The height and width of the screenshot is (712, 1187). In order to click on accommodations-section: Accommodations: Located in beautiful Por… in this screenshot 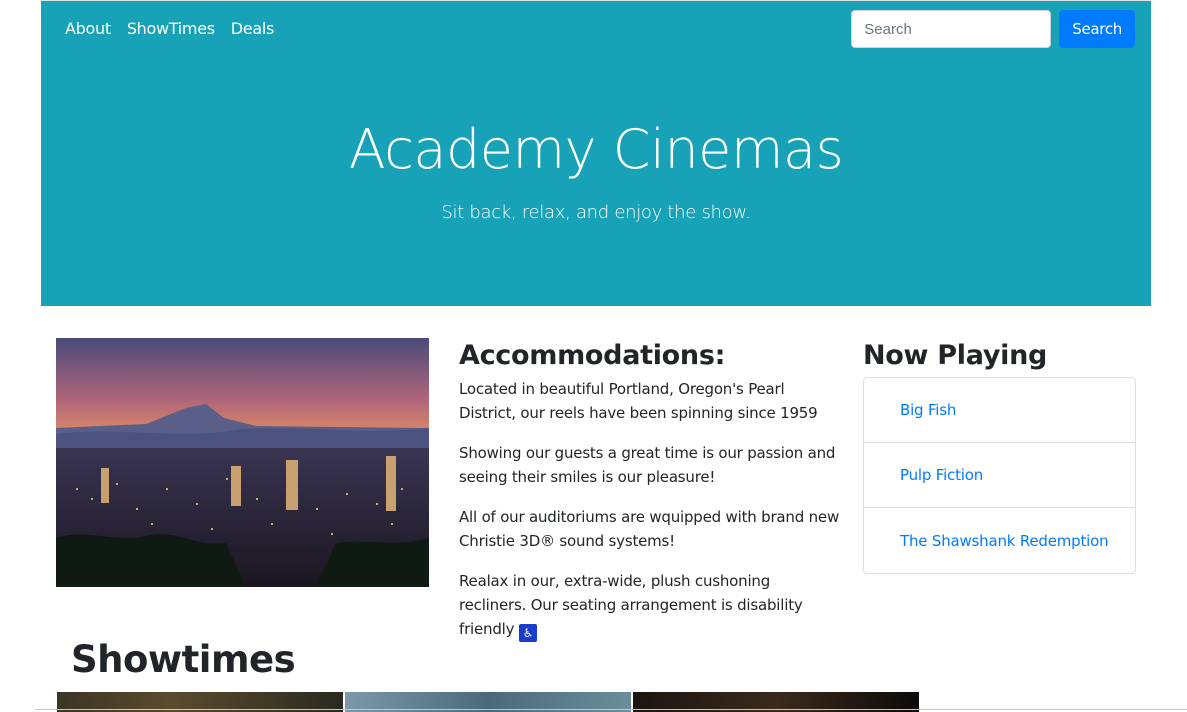, I will do `click(649, 499)`.